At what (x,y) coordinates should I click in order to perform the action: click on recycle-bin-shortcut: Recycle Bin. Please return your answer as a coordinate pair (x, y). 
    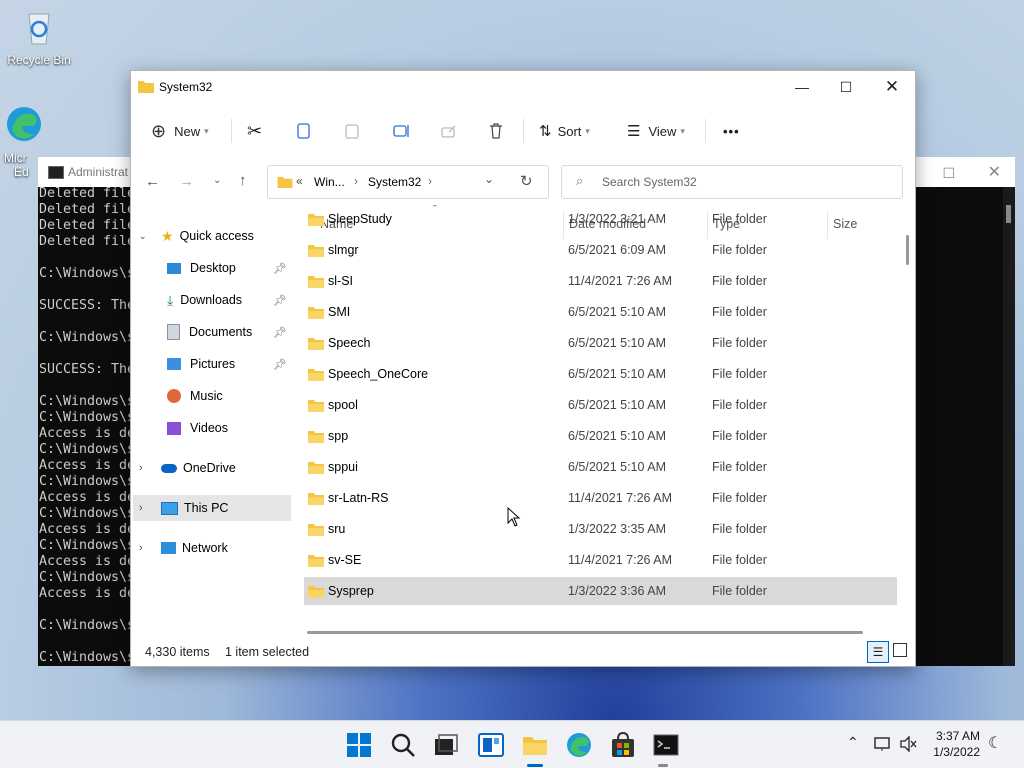
    Looking at the image, I should click on (39, 36).